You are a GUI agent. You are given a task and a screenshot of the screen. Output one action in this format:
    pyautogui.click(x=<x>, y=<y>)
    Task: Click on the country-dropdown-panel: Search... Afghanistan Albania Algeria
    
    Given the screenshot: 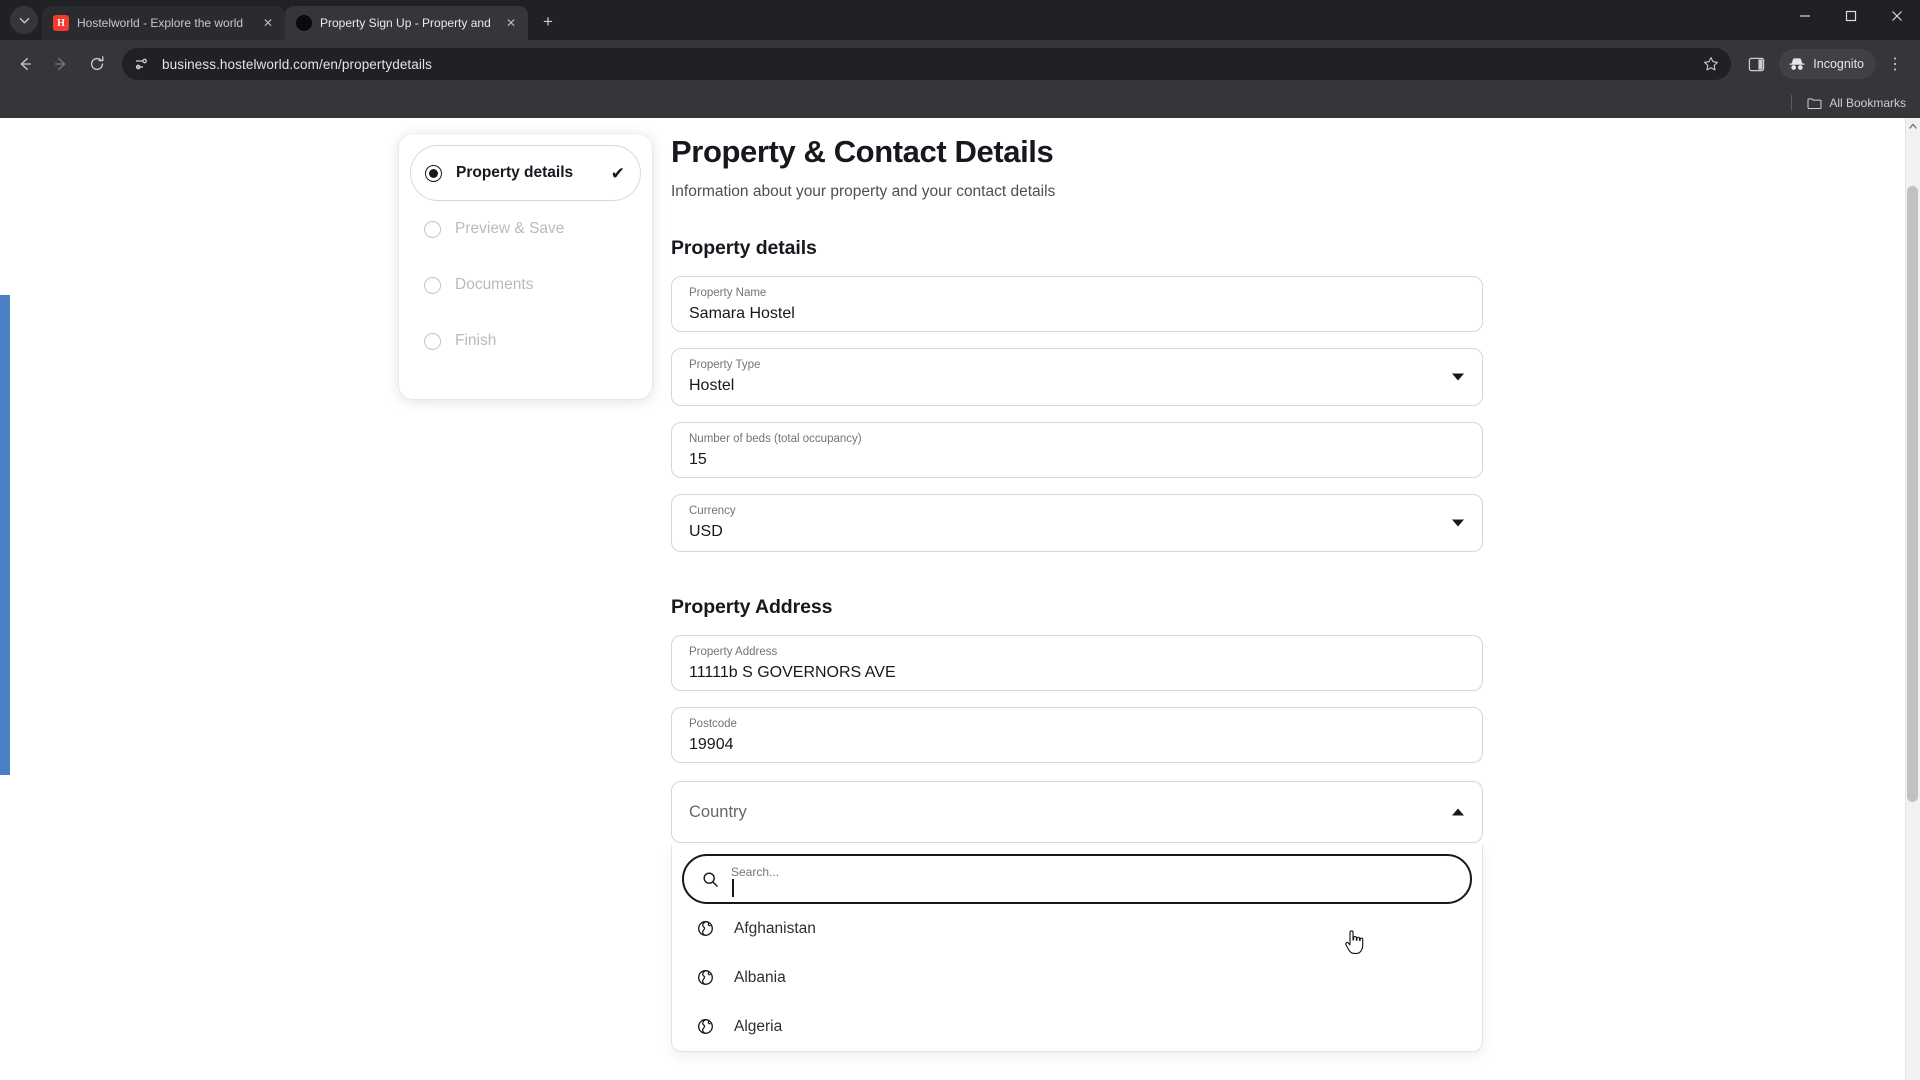 What is the action you would take?
    pyautogui.click(x=1077, y=948)
    